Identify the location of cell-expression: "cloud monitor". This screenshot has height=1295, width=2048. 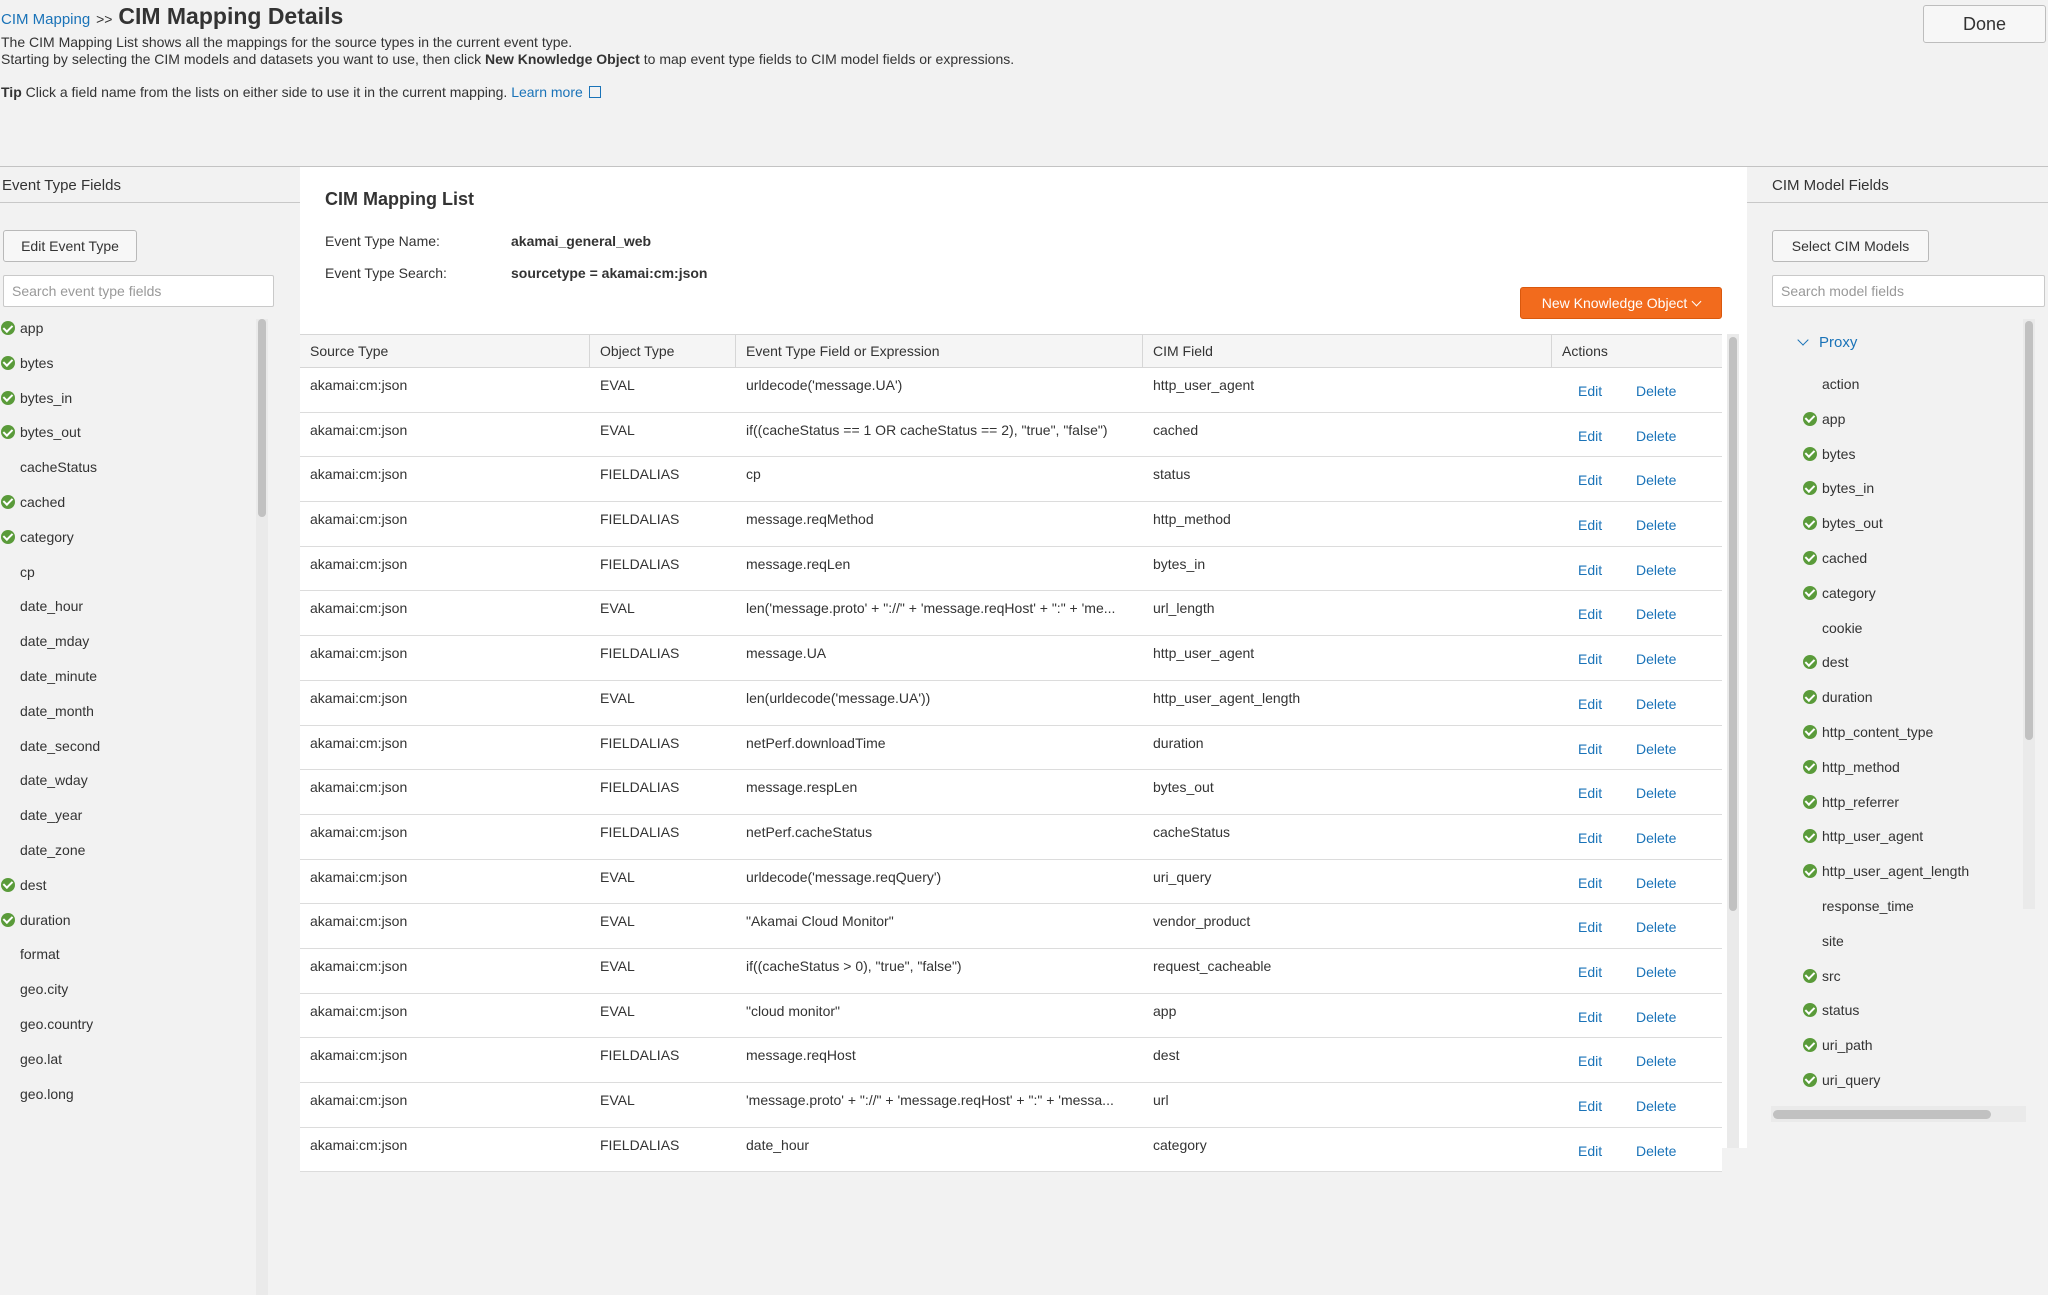
(937, 1011).